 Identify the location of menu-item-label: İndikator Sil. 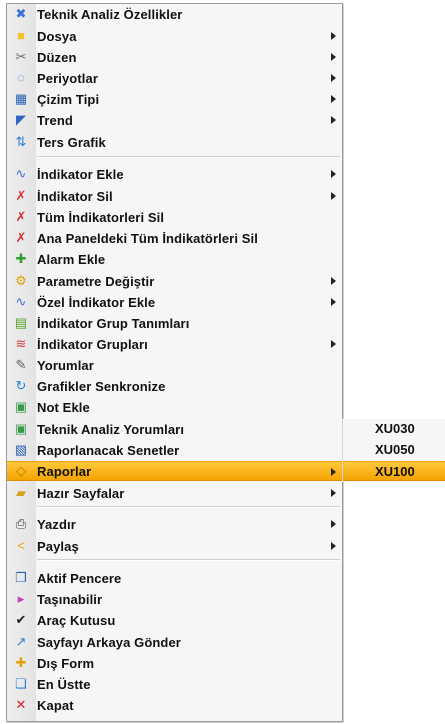
(75, 196).